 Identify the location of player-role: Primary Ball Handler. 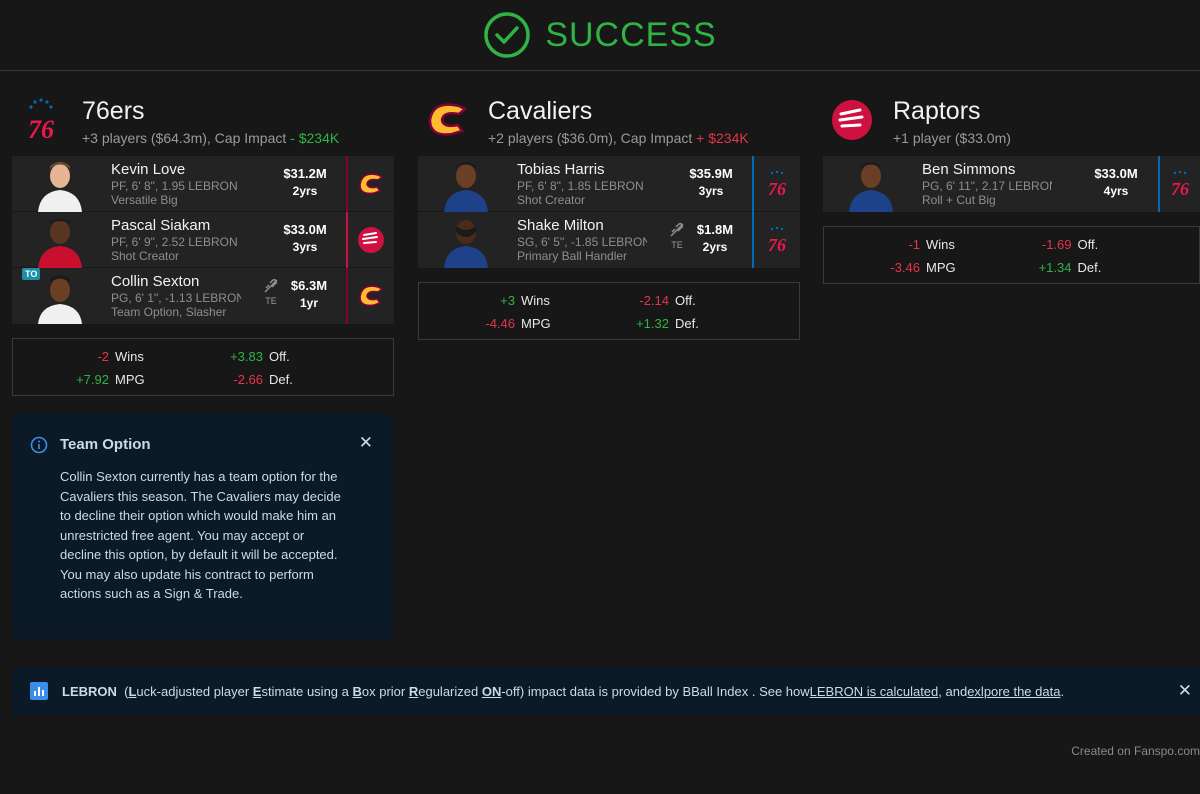
(572, 256).